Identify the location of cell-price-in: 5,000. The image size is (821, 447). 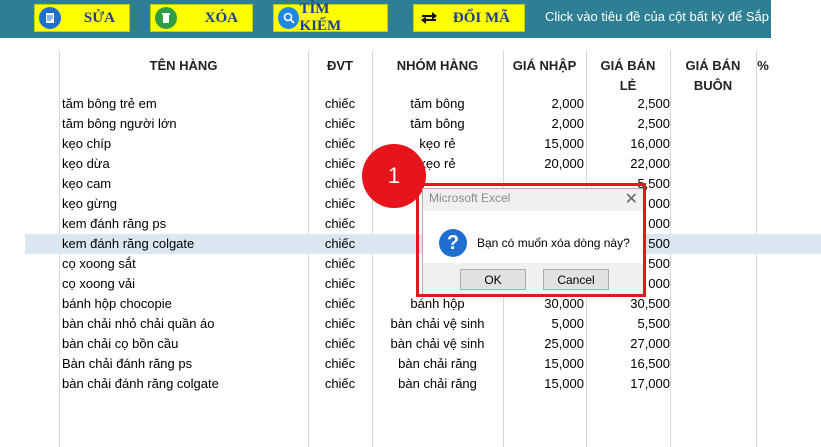
(567, 323).